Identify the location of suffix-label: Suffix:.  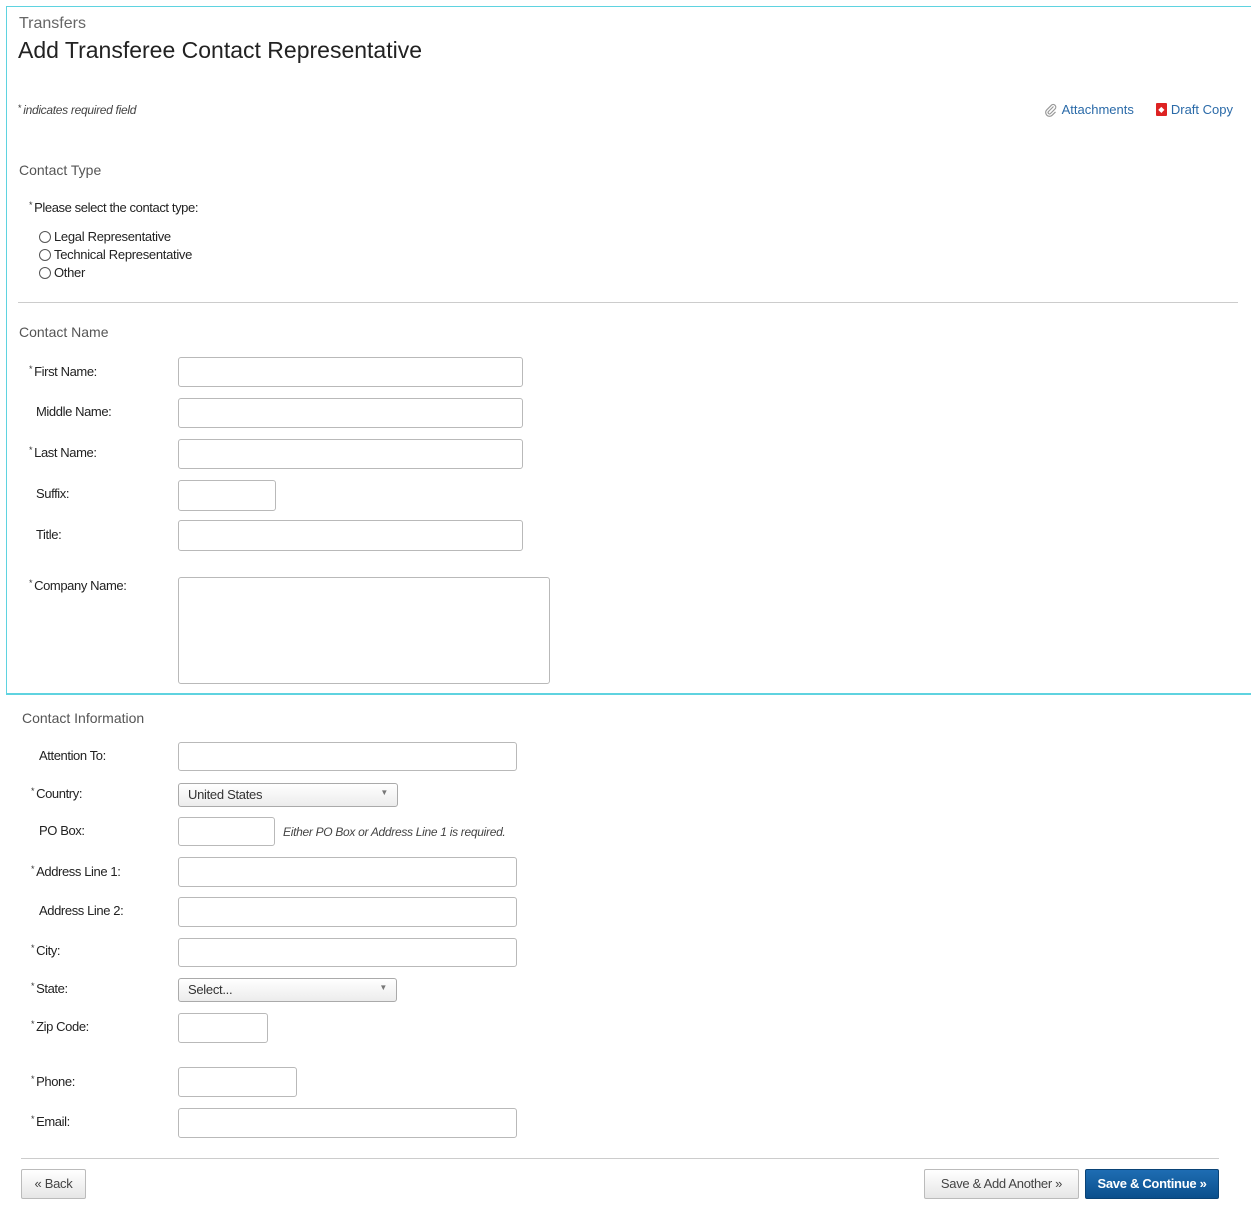
(53, 493).